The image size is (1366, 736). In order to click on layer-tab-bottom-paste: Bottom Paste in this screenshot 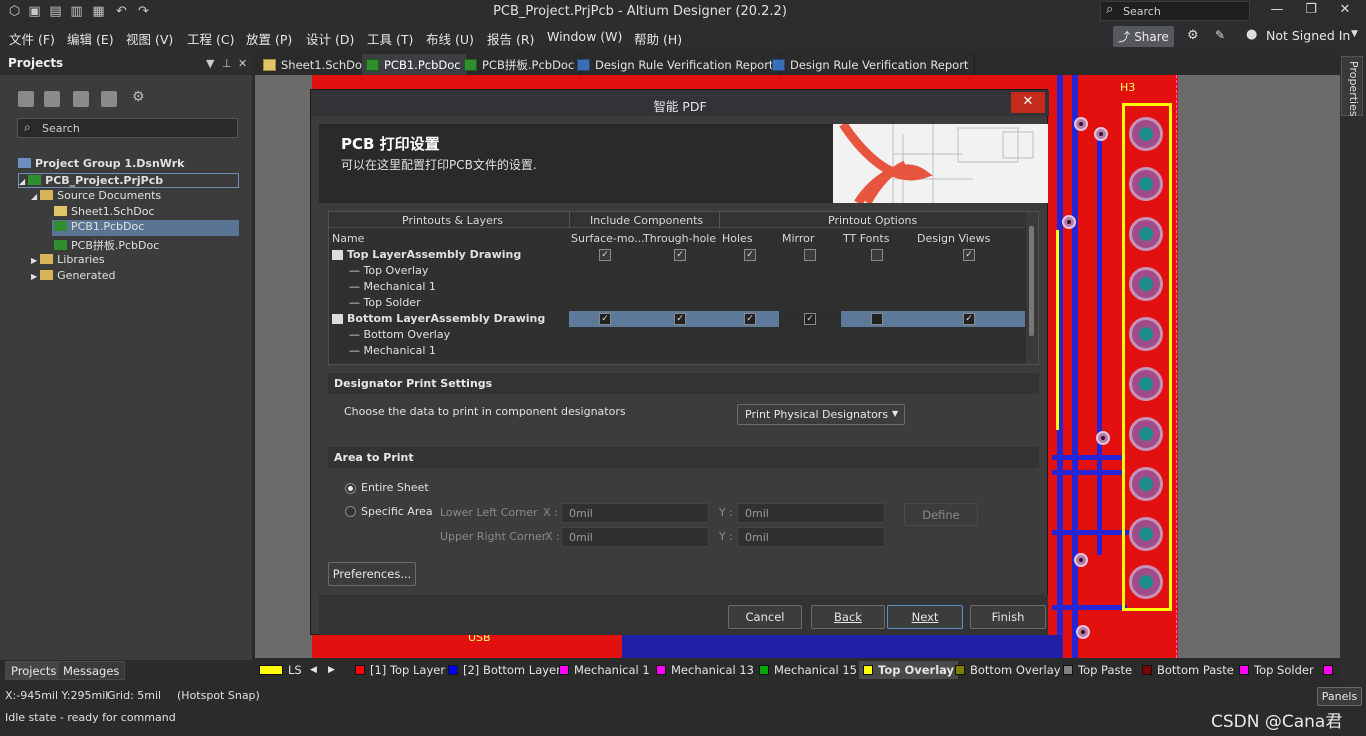, I will do `click(1188, 670)`.